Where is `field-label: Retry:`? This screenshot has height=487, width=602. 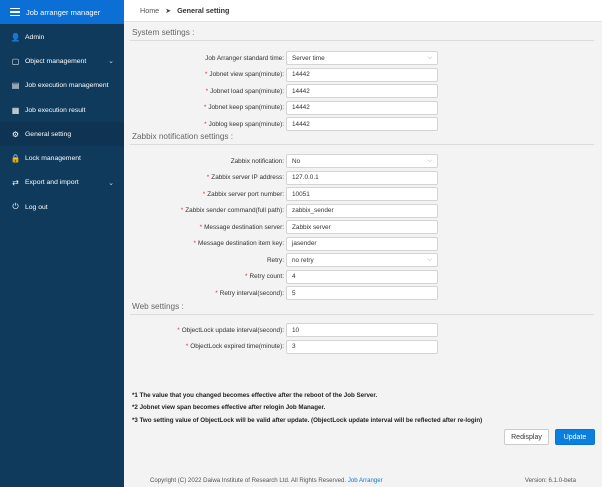
field-label: Retry: is located at coordinates (275, 260).